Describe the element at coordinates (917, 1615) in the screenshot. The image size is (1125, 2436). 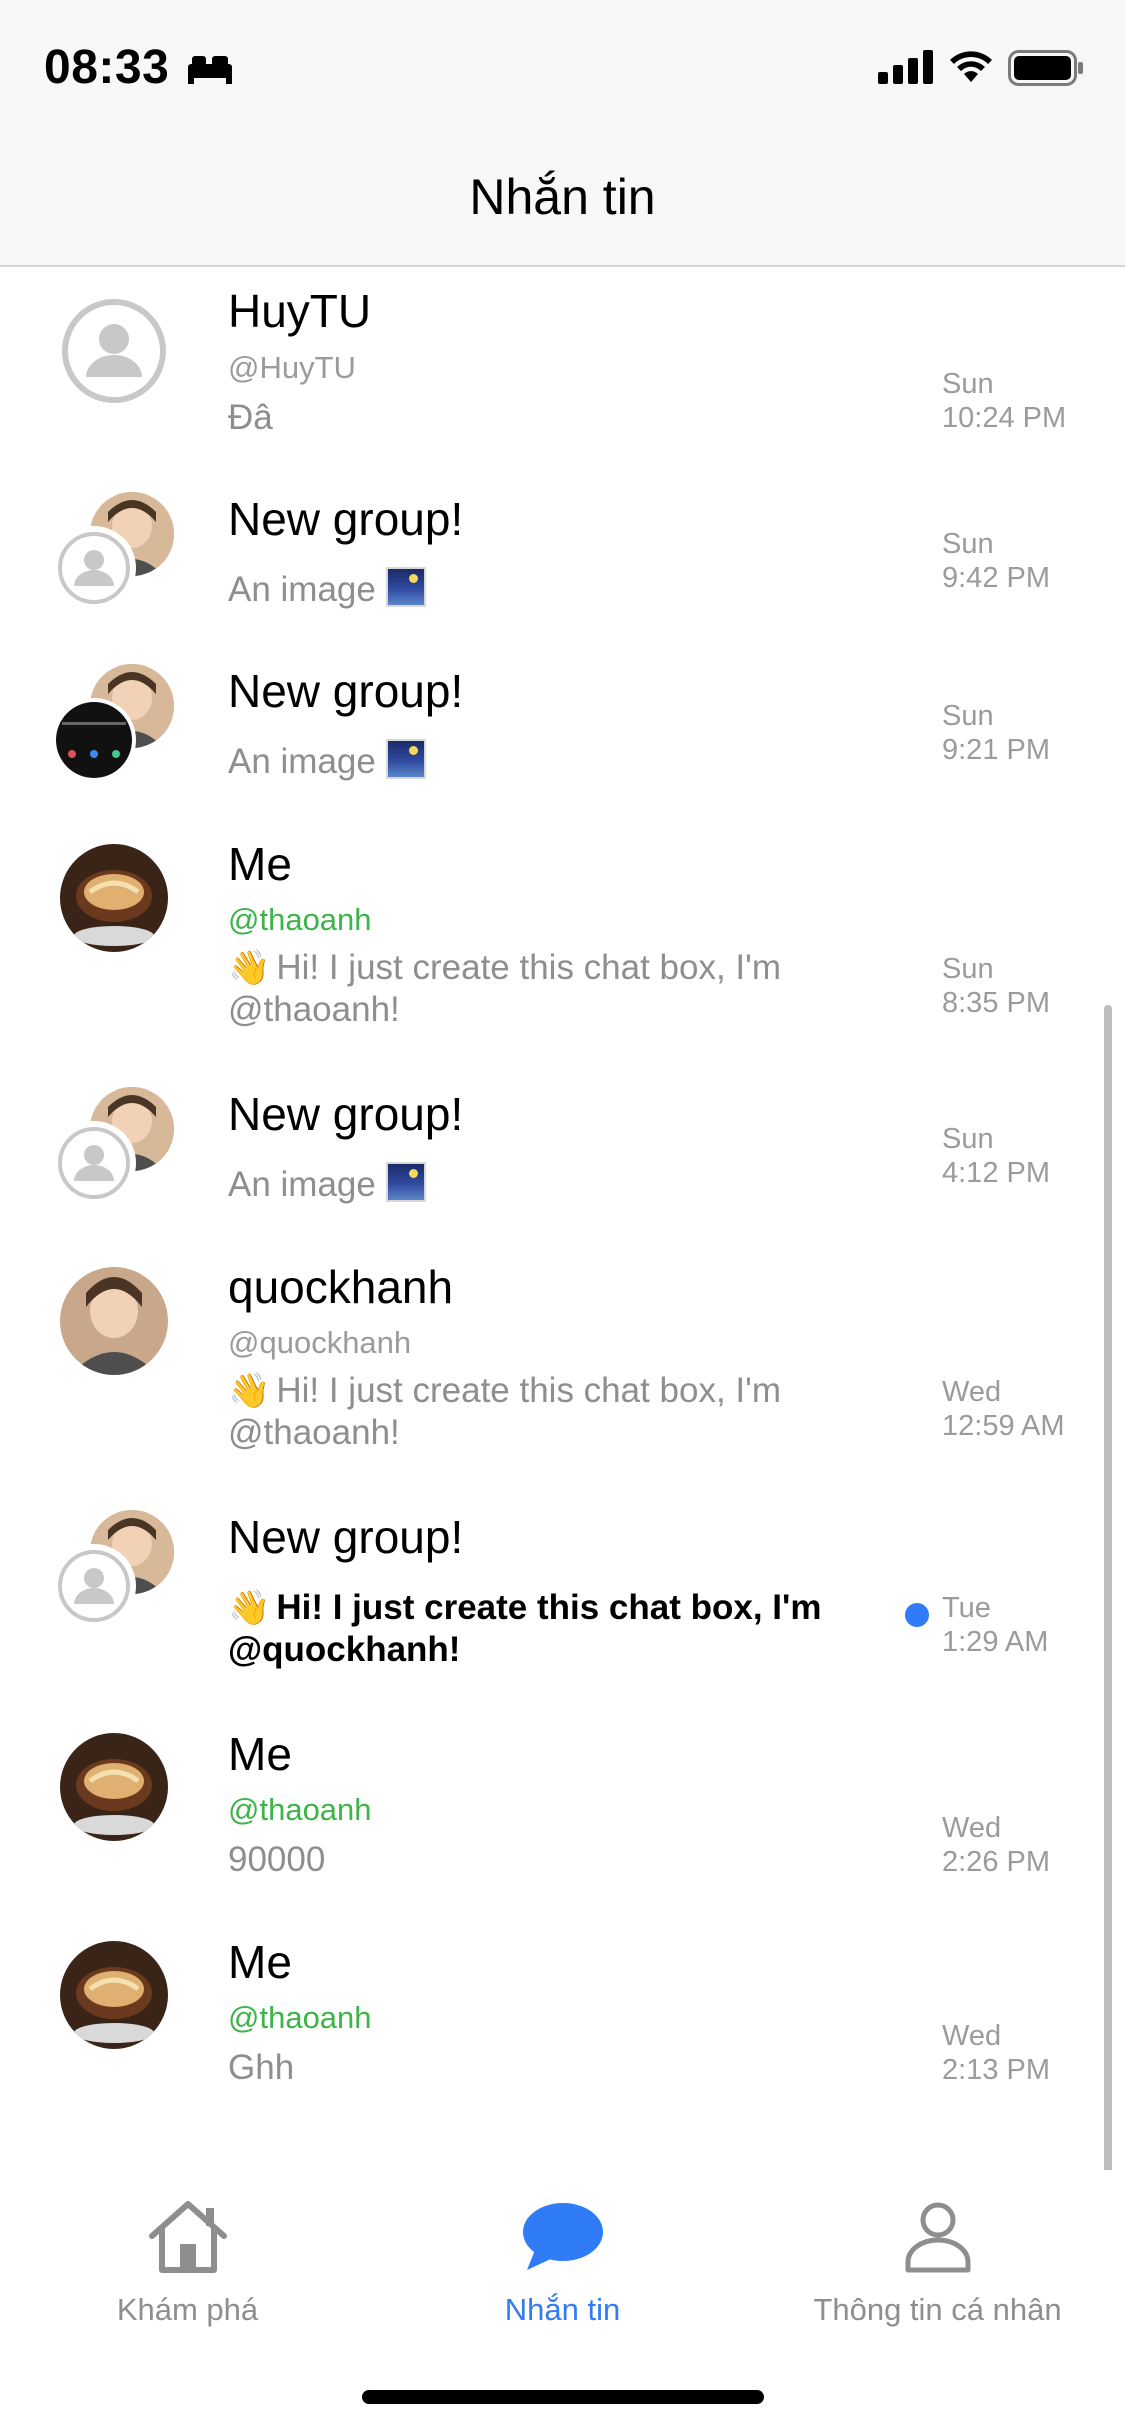
I see `unread-indicator` at that location.